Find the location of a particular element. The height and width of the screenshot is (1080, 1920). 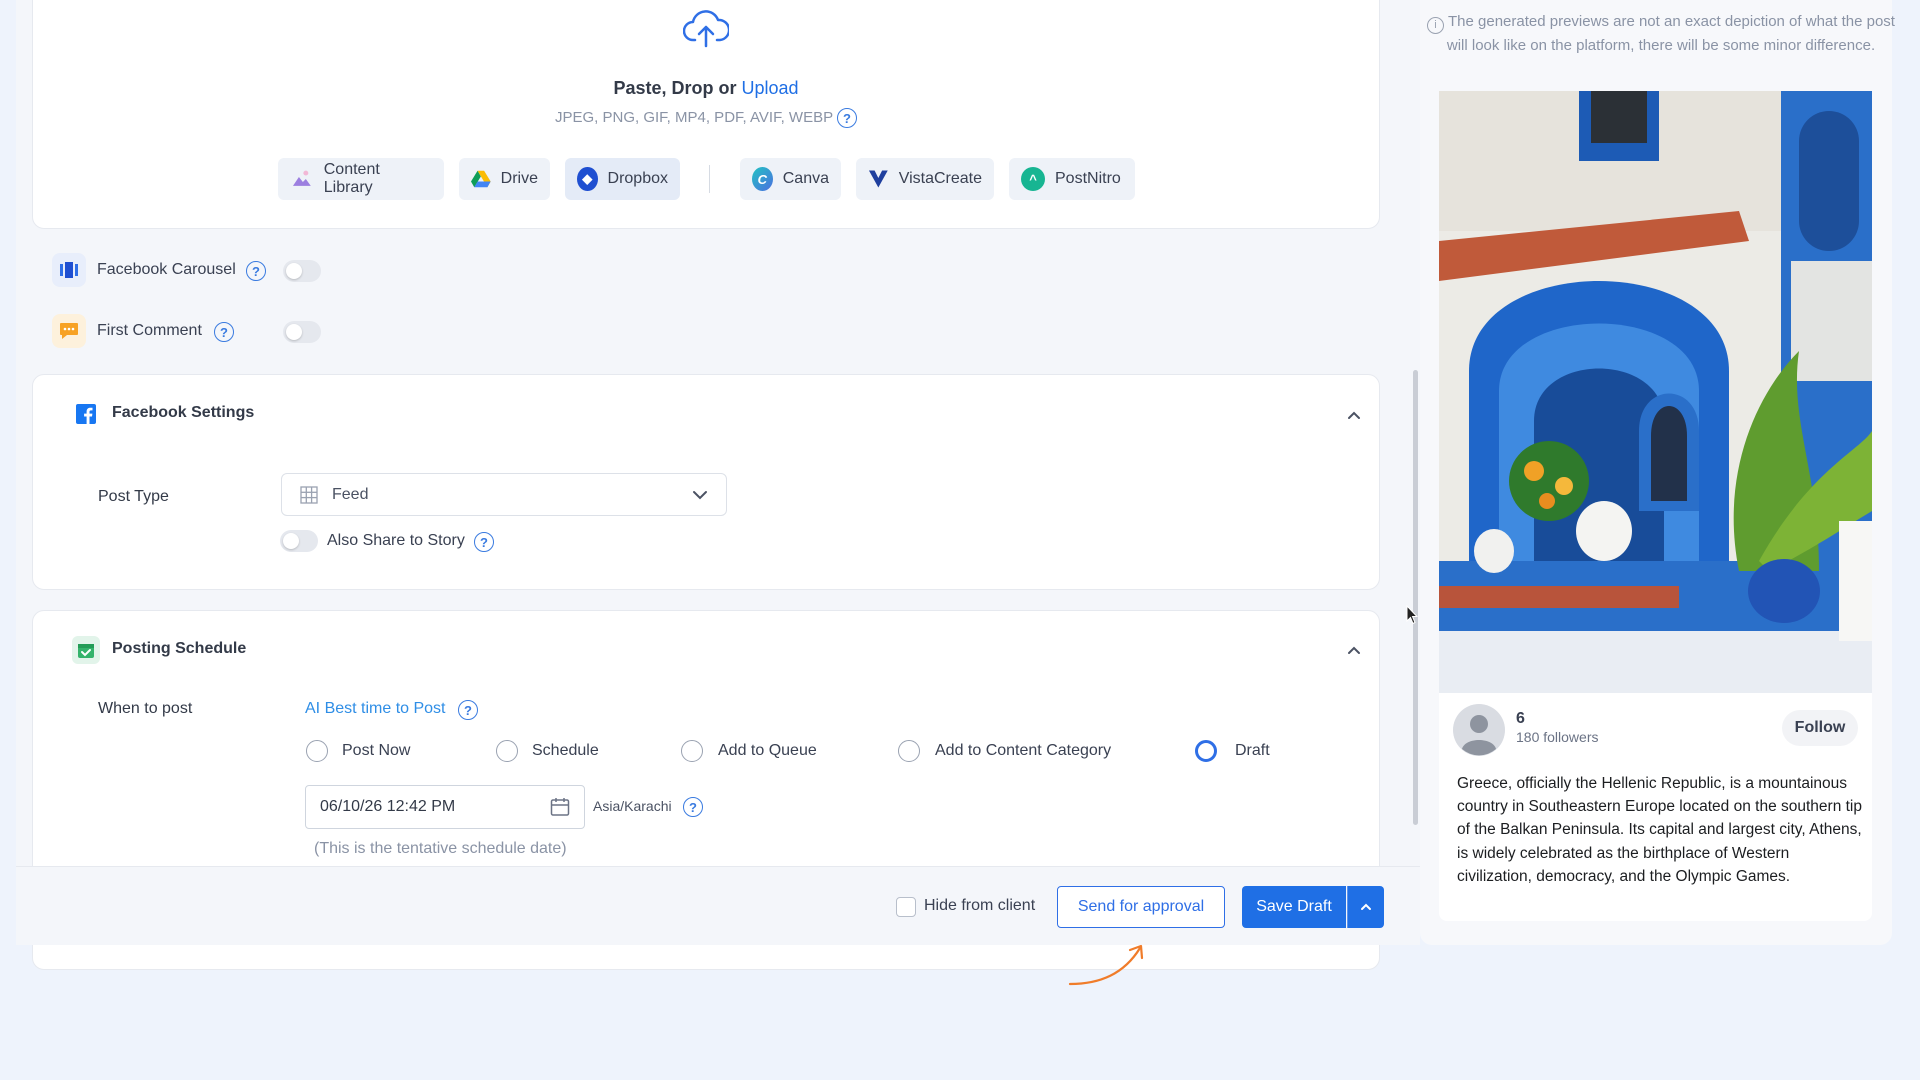

building-photo is located at coordinates (1655, 392).